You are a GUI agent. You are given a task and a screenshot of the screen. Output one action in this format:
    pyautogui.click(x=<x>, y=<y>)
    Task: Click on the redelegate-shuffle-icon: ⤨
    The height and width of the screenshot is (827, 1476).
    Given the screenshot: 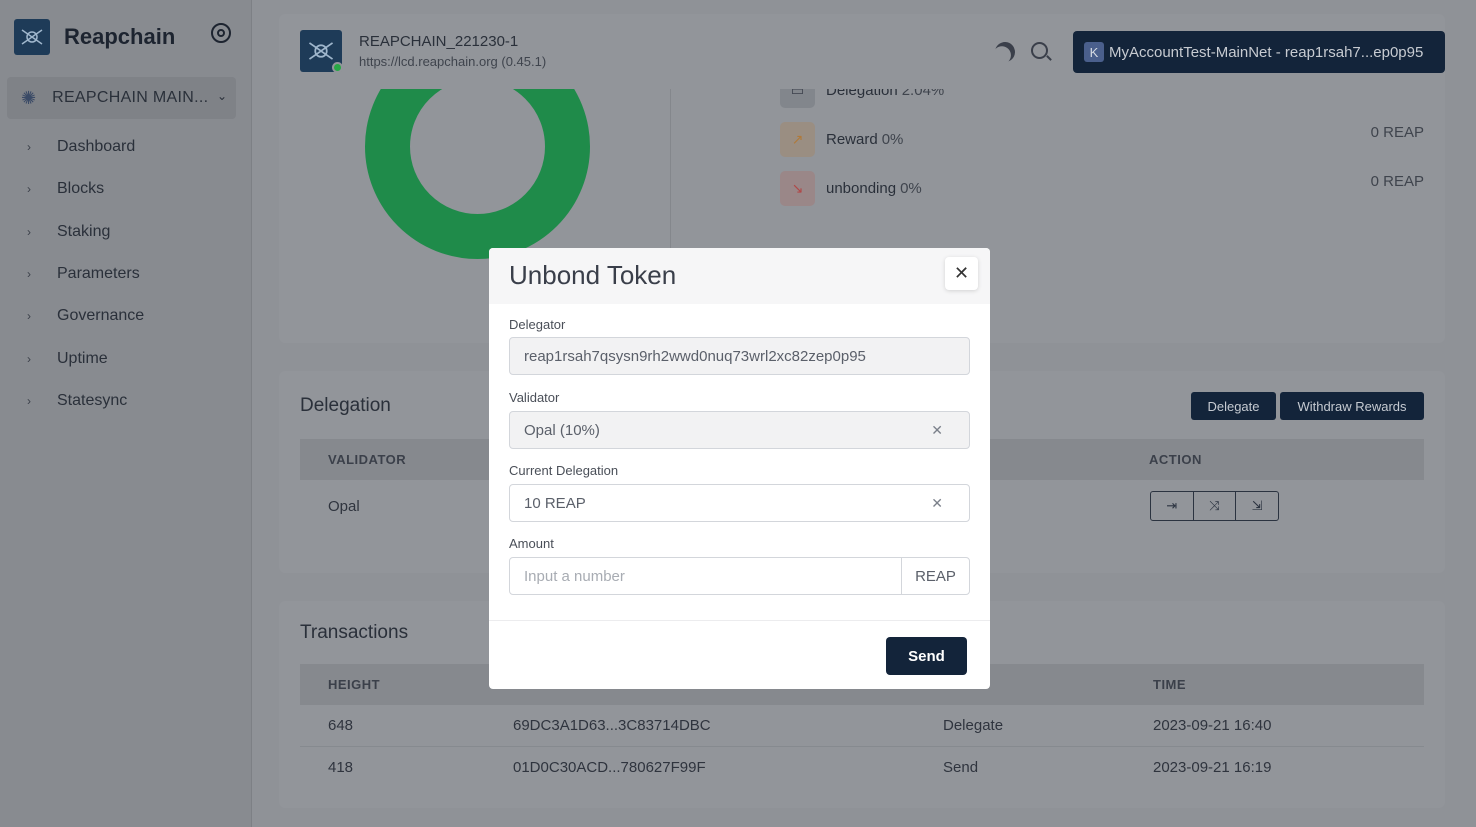 What is the action you would take?
    pyautogui.click(x=1215, y=506)
    